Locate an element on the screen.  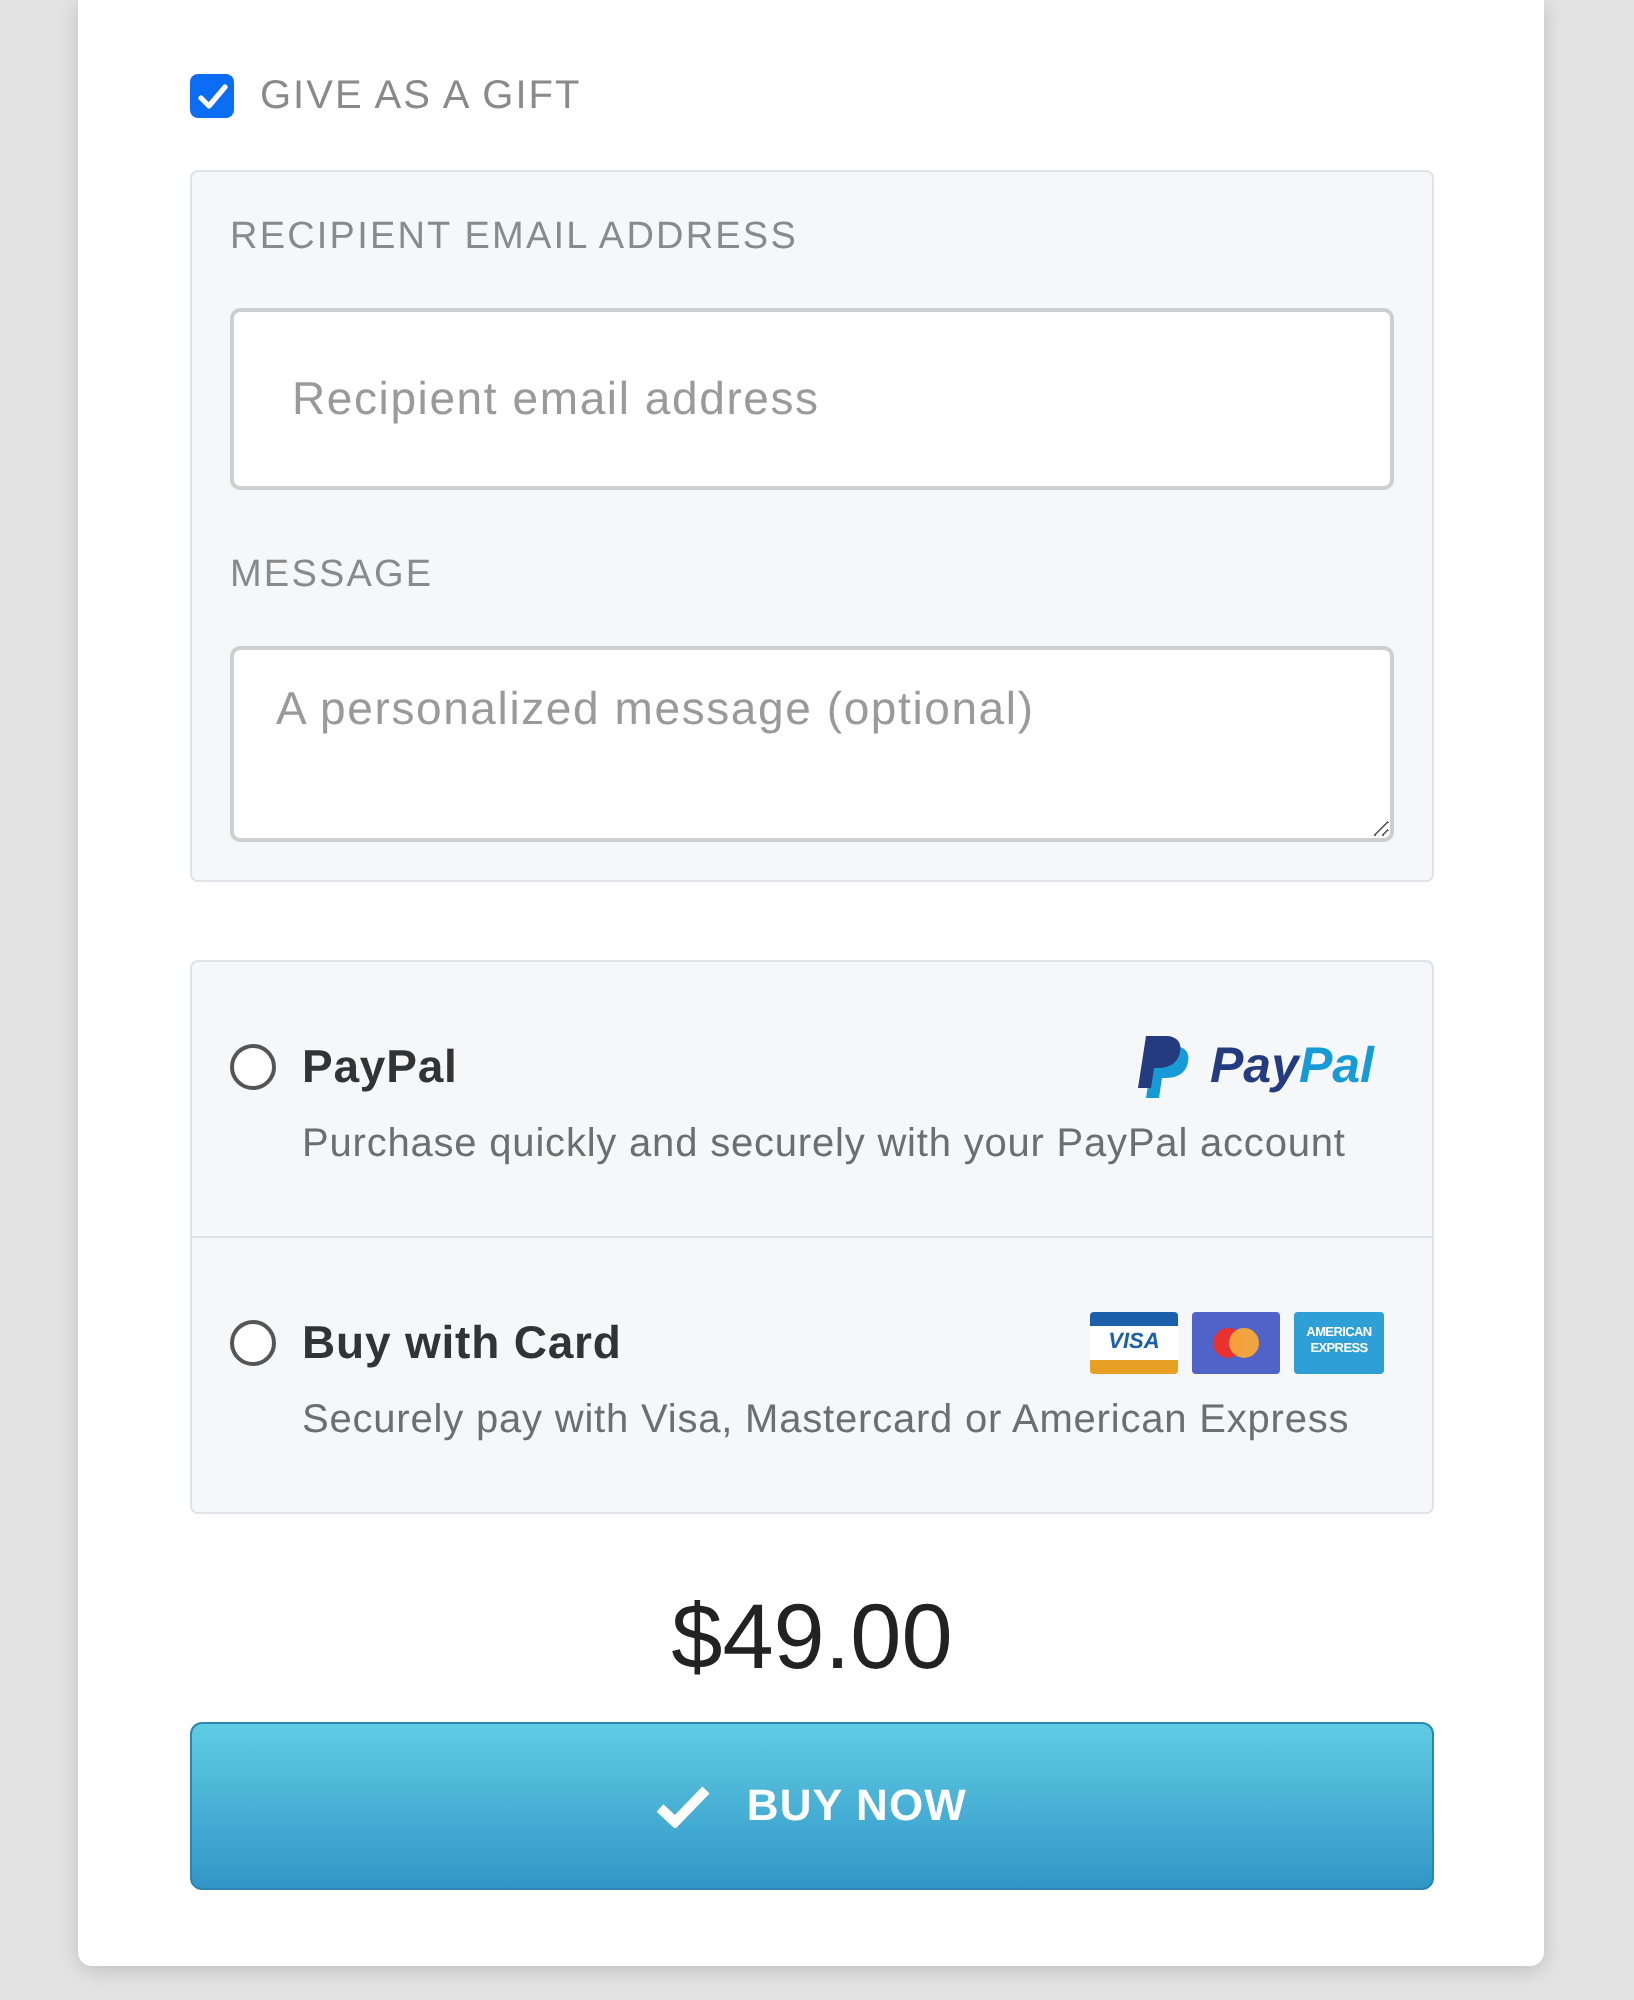
card-circles-icon is located at coordinates (1236, 1342).